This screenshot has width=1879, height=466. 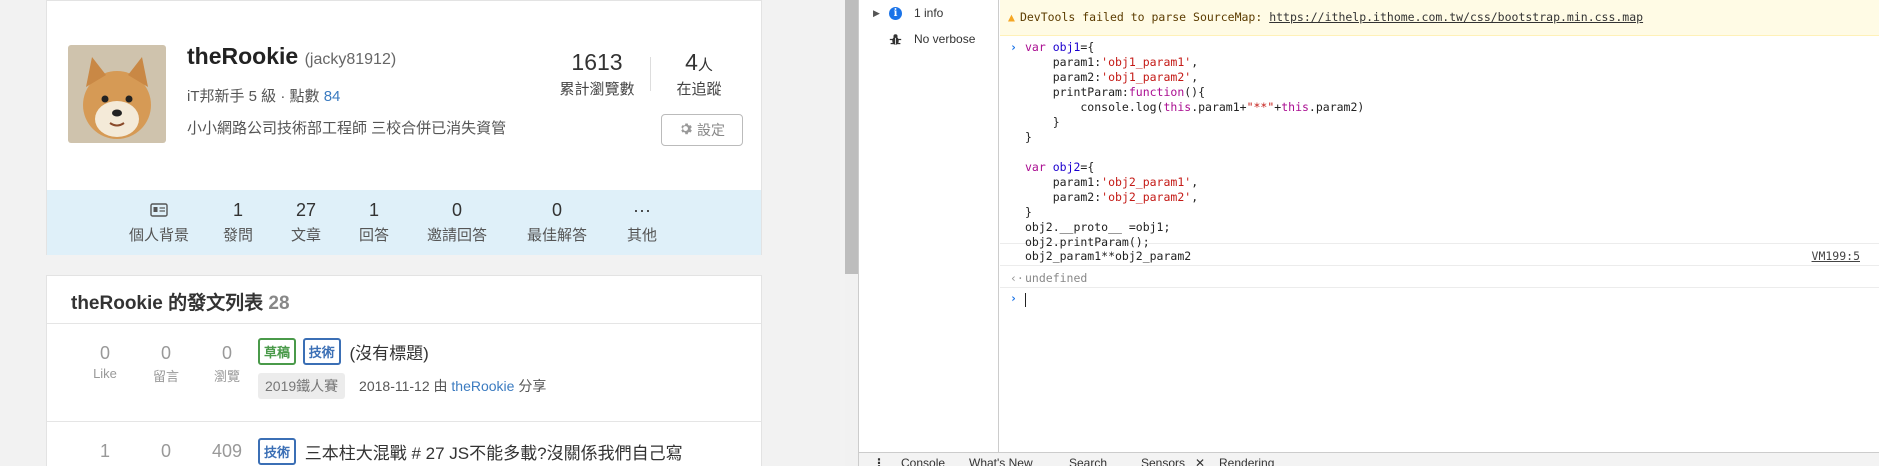 I want to click on post-title-link: (沒有標題), so click(x=389, y=353).